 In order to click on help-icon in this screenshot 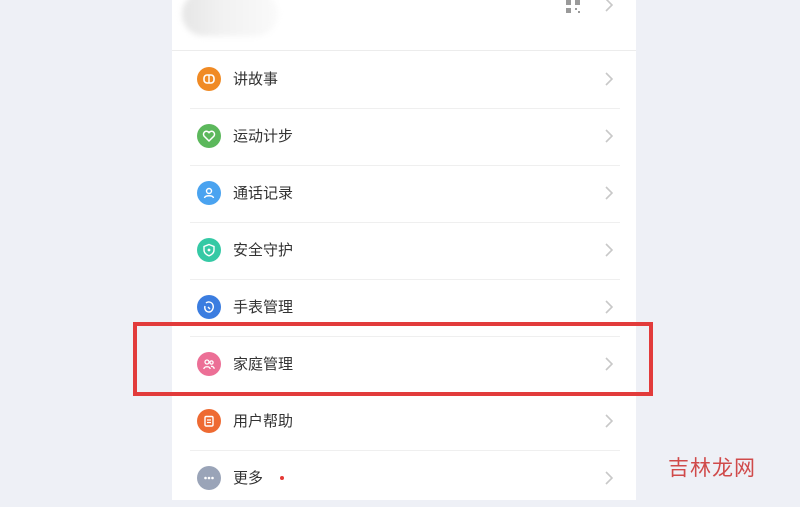, I will do `click(209, 421)`.